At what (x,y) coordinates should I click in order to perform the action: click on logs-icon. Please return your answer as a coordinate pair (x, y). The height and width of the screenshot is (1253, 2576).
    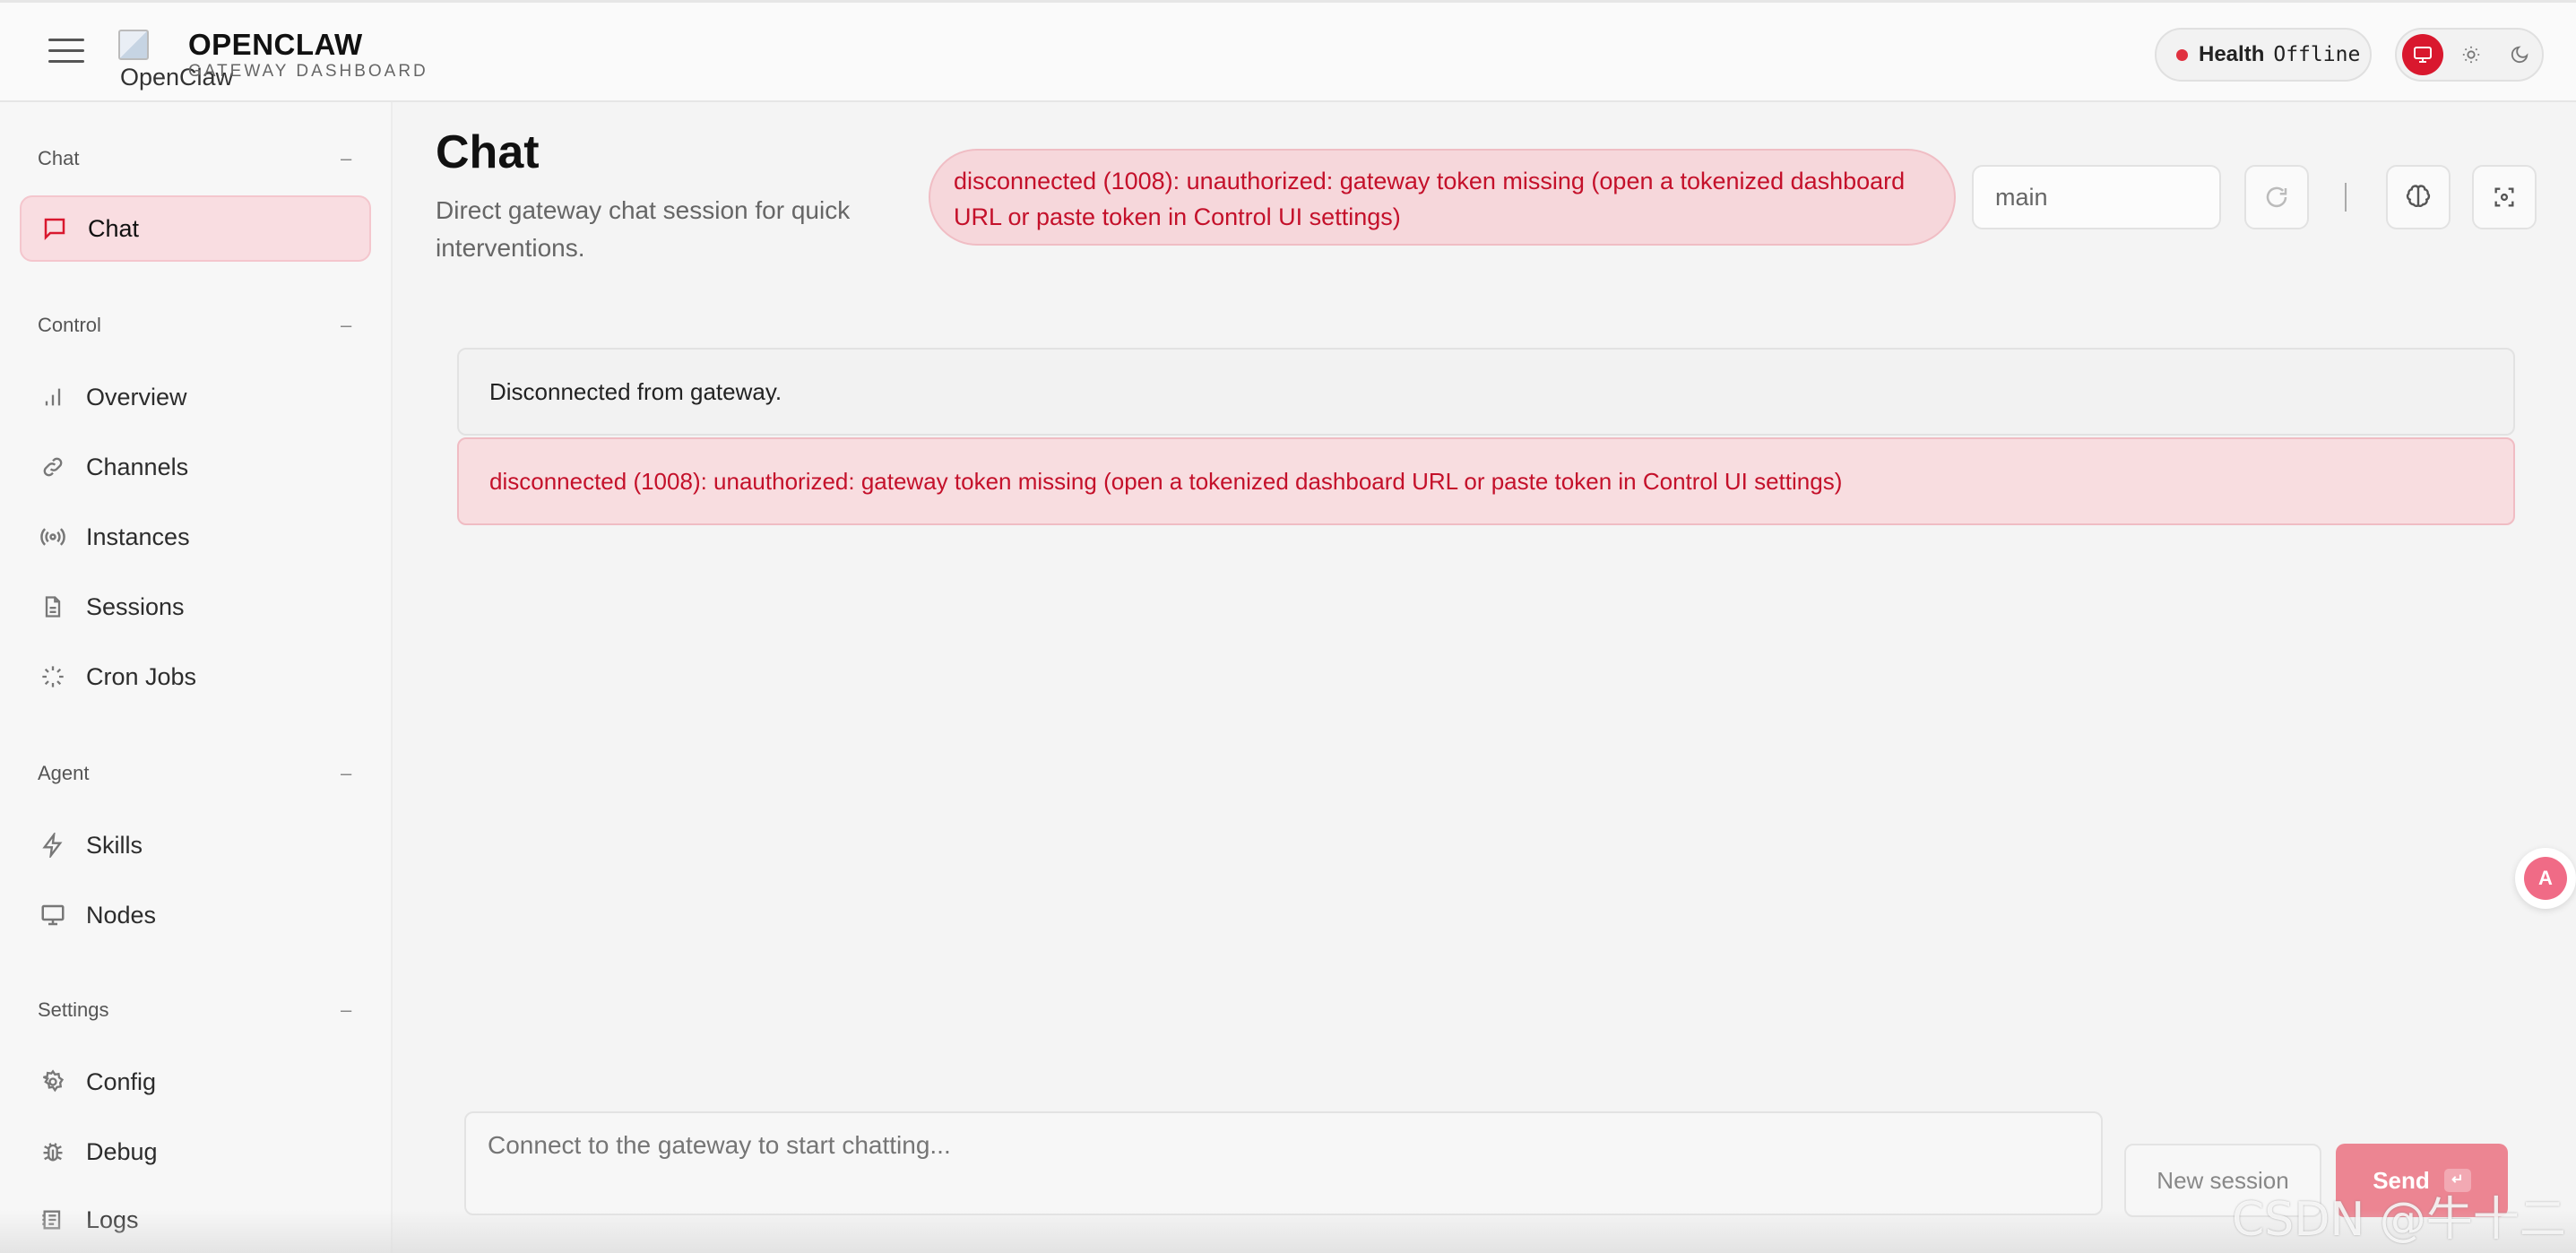
    Looking at the image, I should click on (53, 1220).